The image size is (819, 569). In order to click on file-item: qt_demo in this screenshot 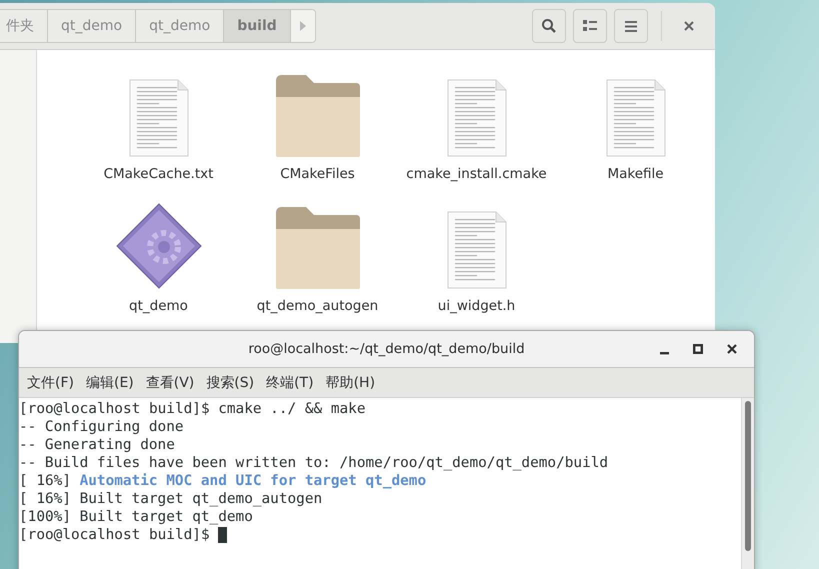, I will do `click(158, 262)`.